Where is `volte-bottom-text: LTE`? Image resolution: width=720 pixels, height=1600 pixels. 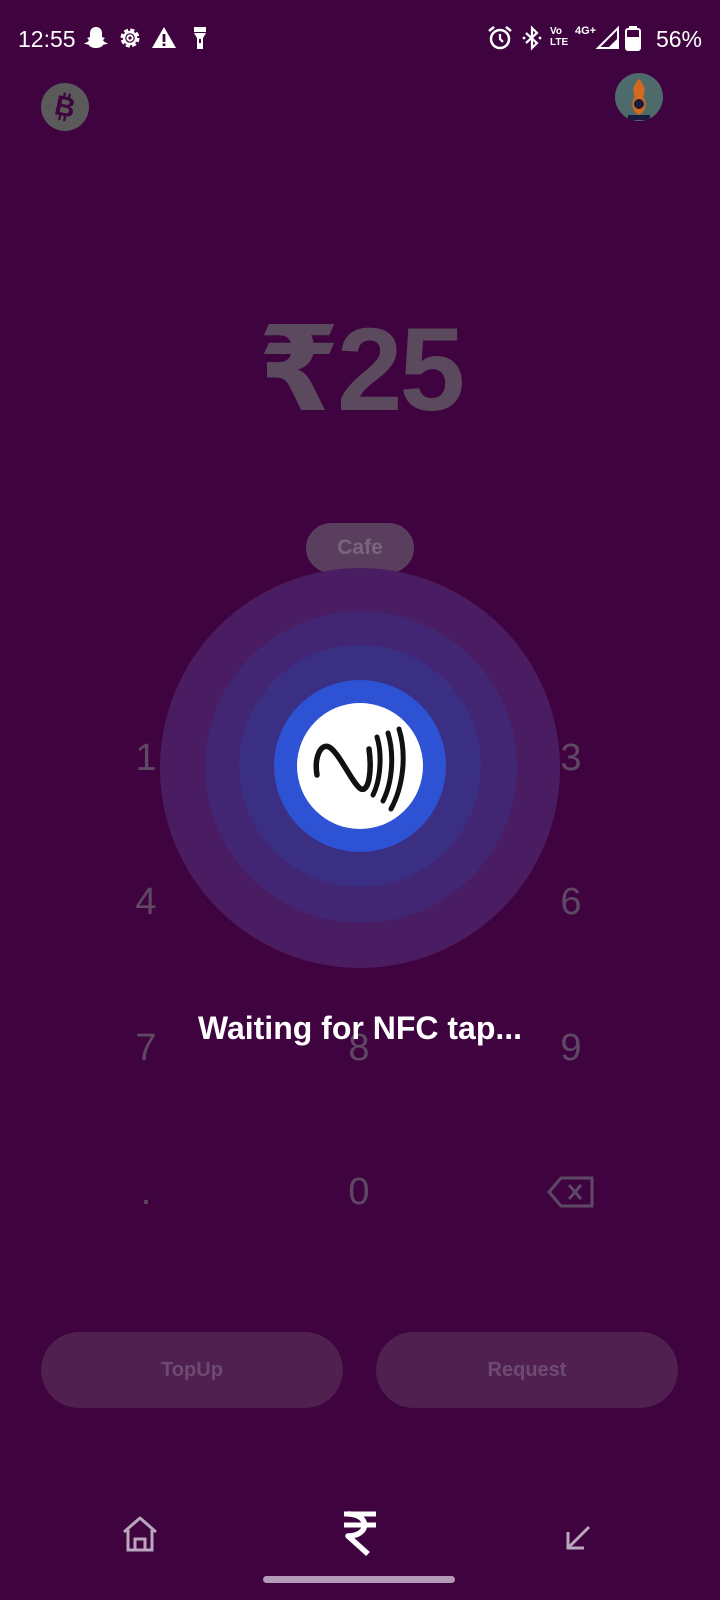 volte-bottom-text: LTE is located at coordinates (559, 42).